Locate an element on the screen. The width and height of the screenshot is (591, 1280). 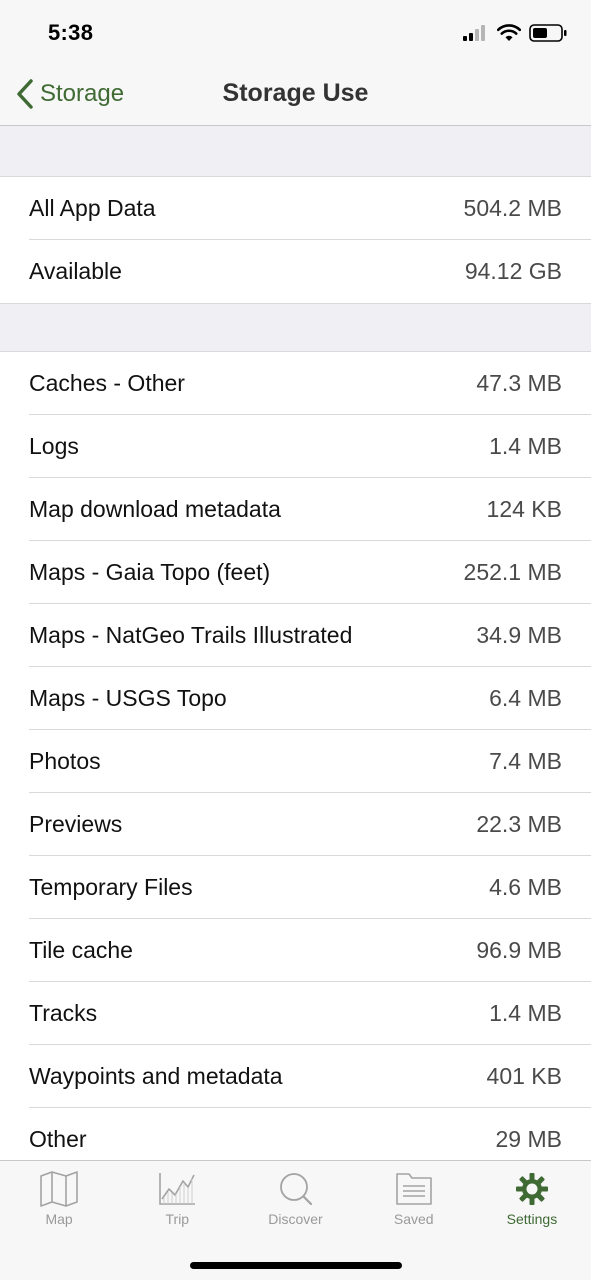
storage-row: Tile cache 96.9 MB is located at coordinates (295, 950).